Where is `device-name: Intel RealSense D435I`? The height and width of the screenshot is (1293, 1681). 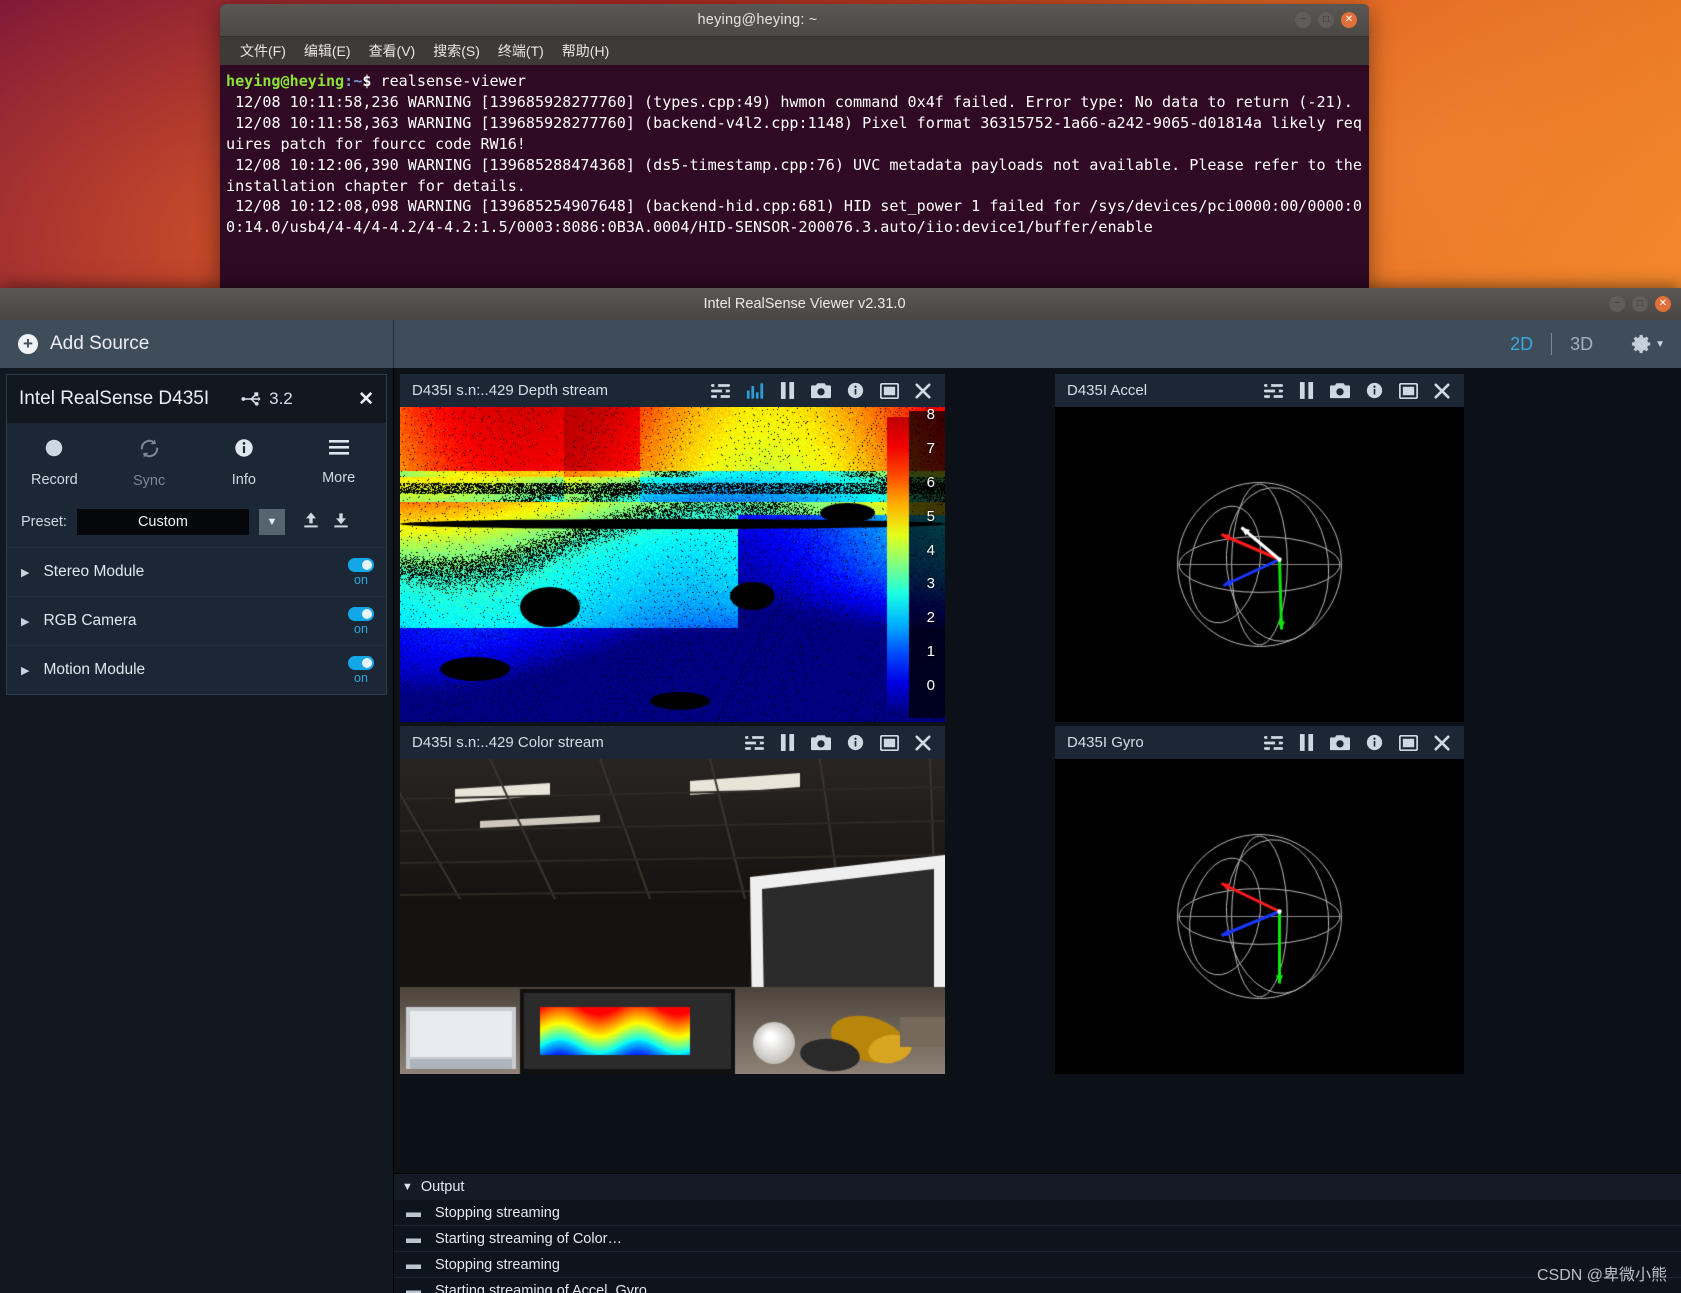 device-name: Intel RealSense D435I is located at coordinates (114, 398).